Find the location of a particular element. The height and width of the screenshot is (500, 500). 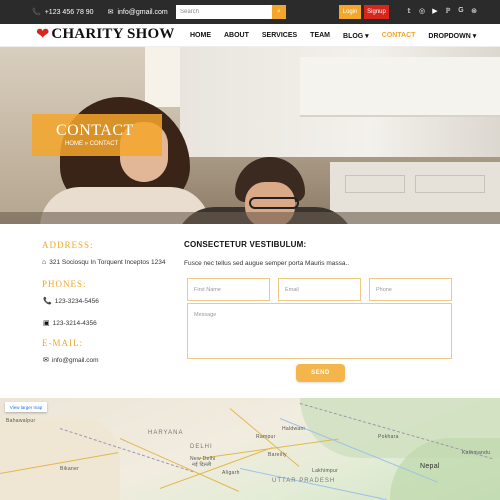

breadcrumb: HOME » CONTACT is located at coordinates (91, 144).